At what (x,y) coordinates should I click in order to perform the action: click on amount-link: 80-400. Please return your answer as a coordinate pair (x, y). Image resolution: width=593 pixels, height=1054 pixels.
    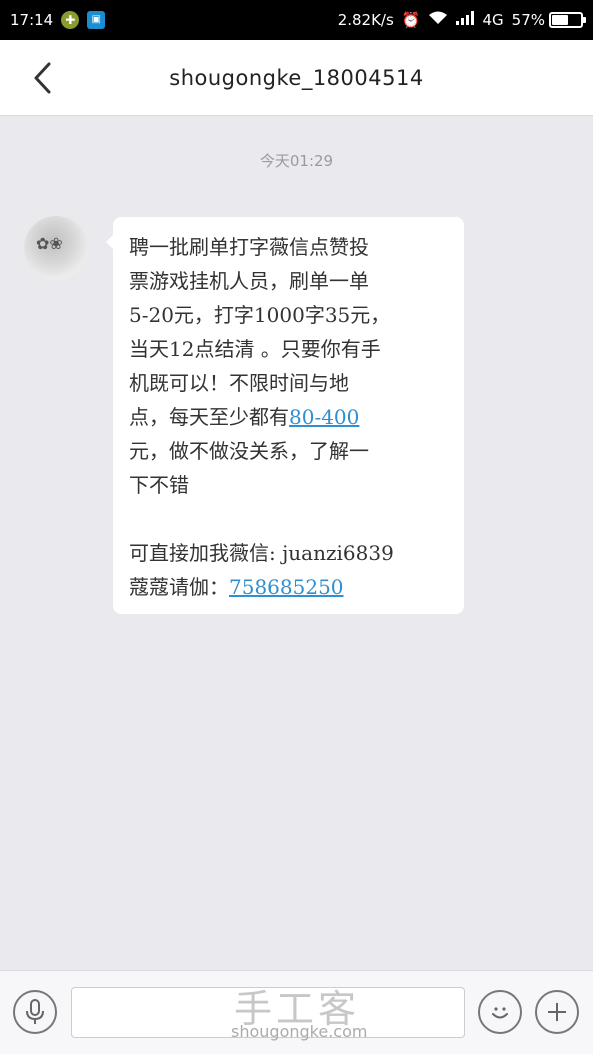
    Looking at the image, I should click on (324, 417).